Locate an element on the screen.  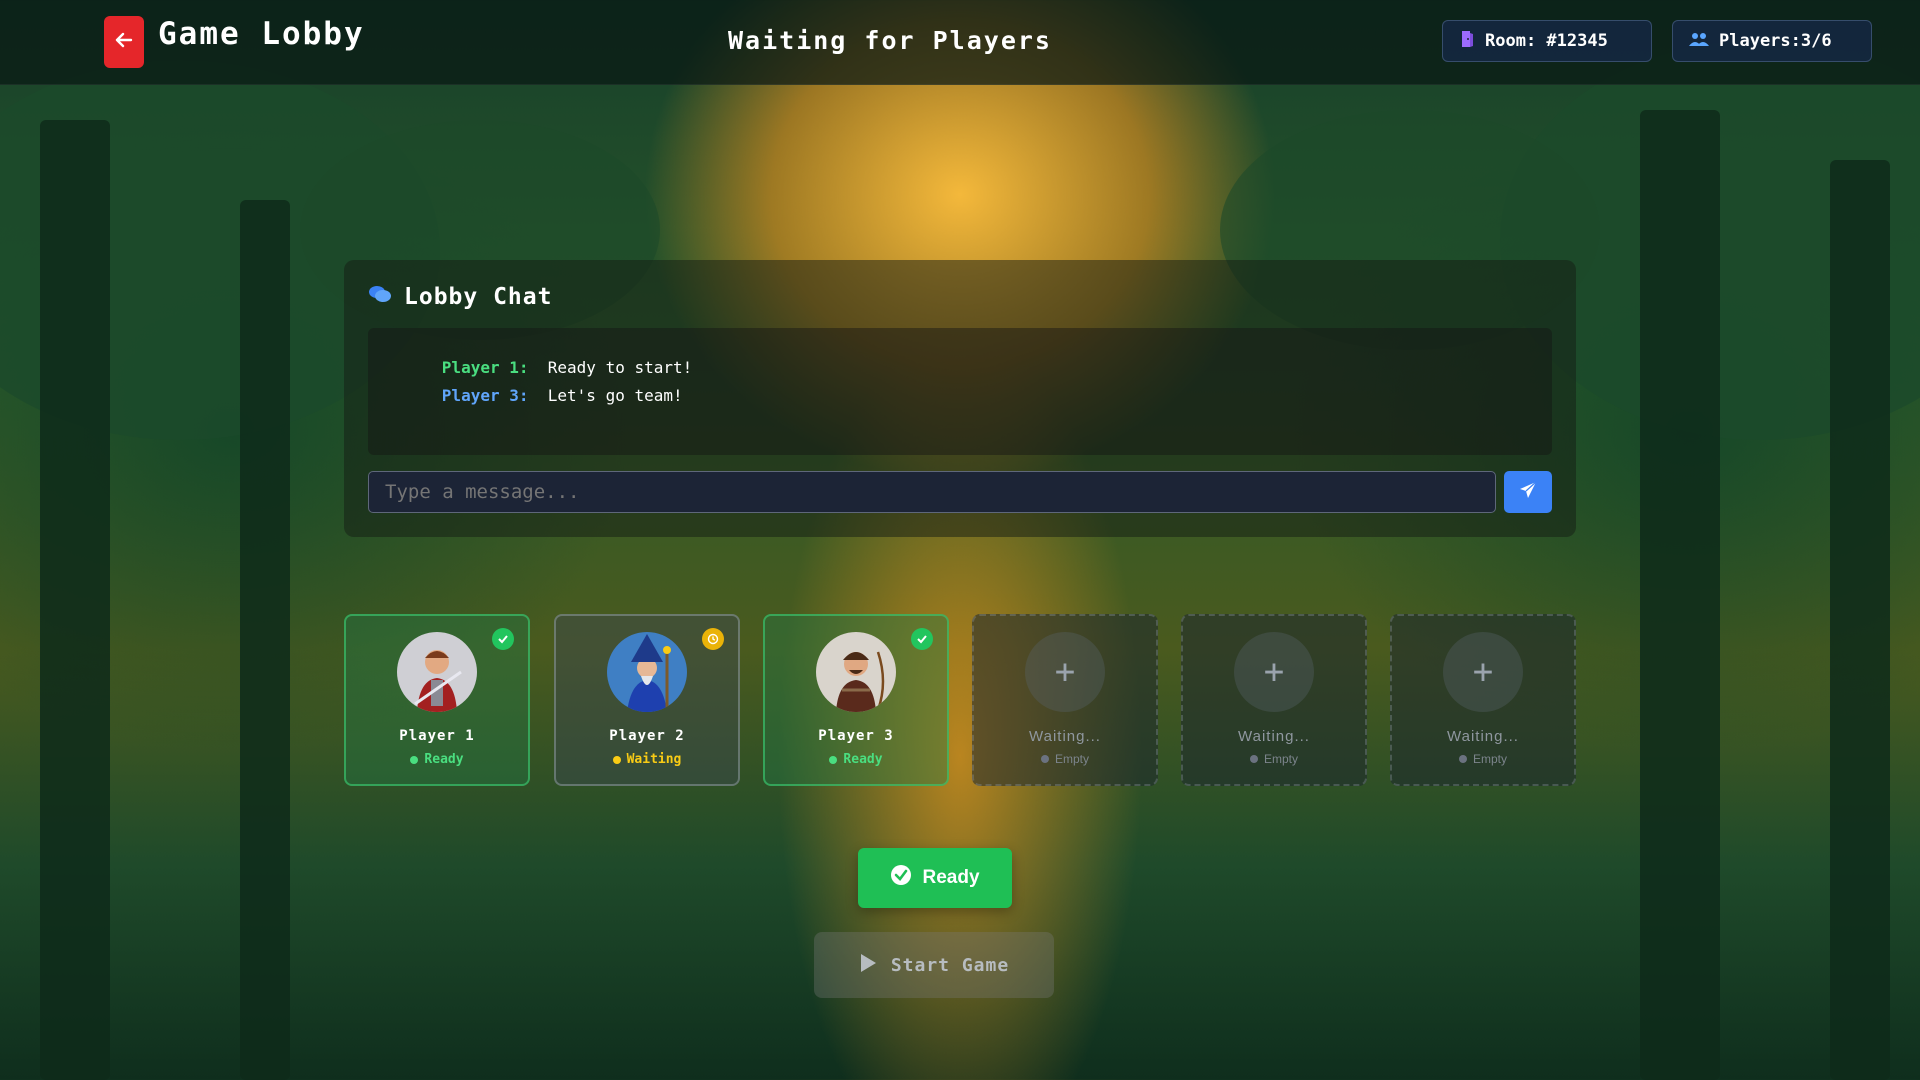
lobby-status-title: Waiting for Players is located at coordinates (890, 40).